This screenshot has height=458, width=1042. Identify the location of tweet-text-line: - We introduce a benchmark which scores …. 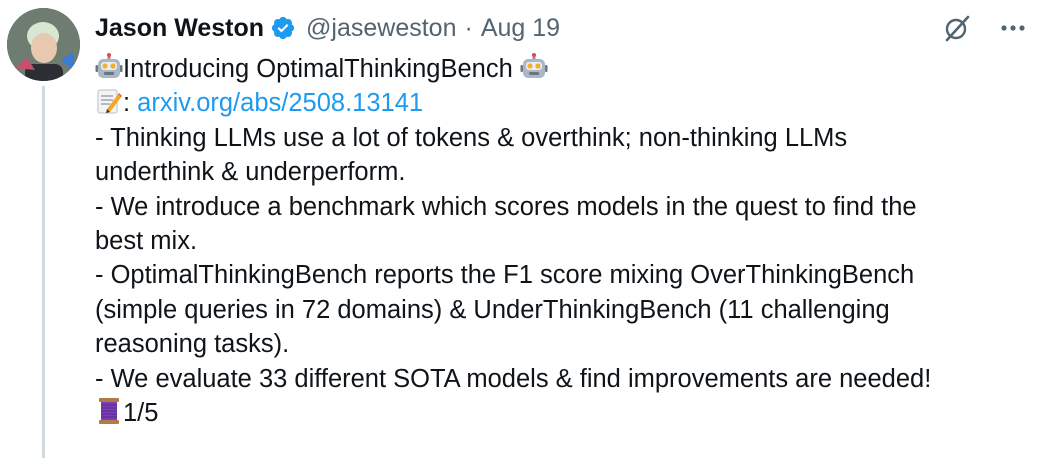
(506, 206).